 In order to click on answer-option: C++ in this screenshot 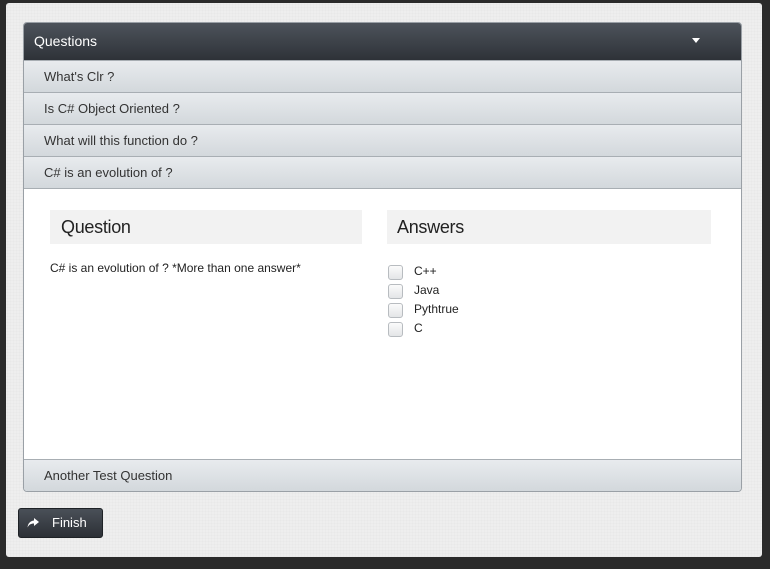, I will do `click(423, 270)`.